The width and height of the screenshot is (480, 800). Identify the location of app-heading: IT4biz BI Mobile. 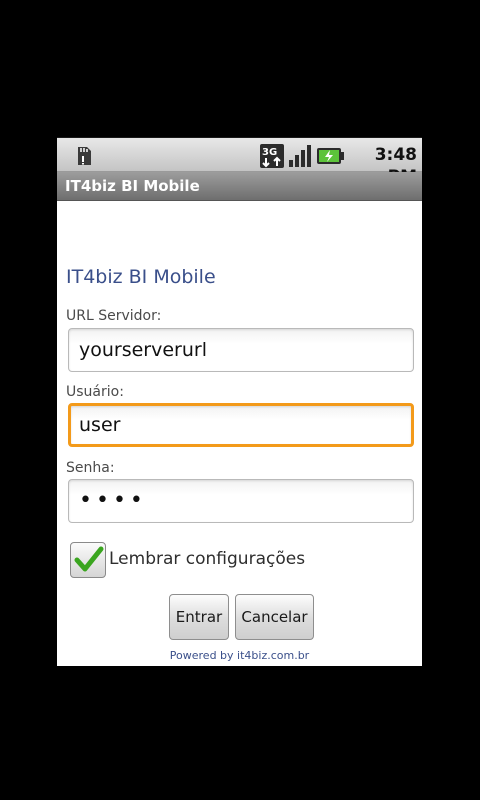
(141, 277).